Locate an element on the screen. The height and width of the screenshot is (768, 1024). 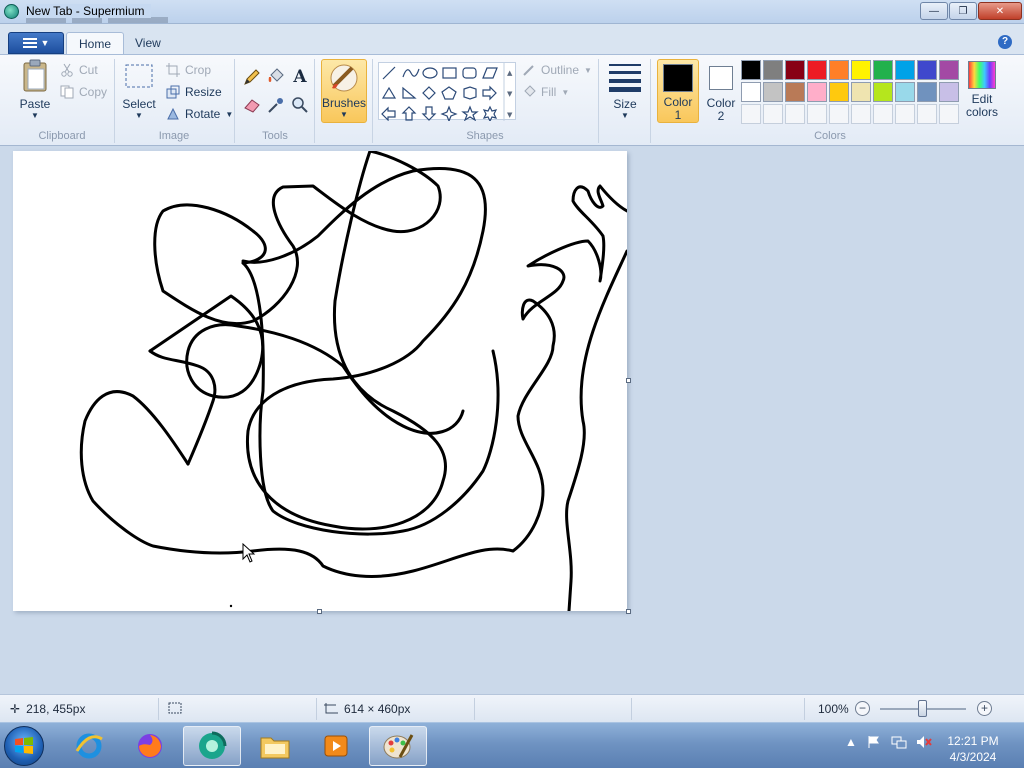
taskbar-ie is located at coordinates (89, 746).